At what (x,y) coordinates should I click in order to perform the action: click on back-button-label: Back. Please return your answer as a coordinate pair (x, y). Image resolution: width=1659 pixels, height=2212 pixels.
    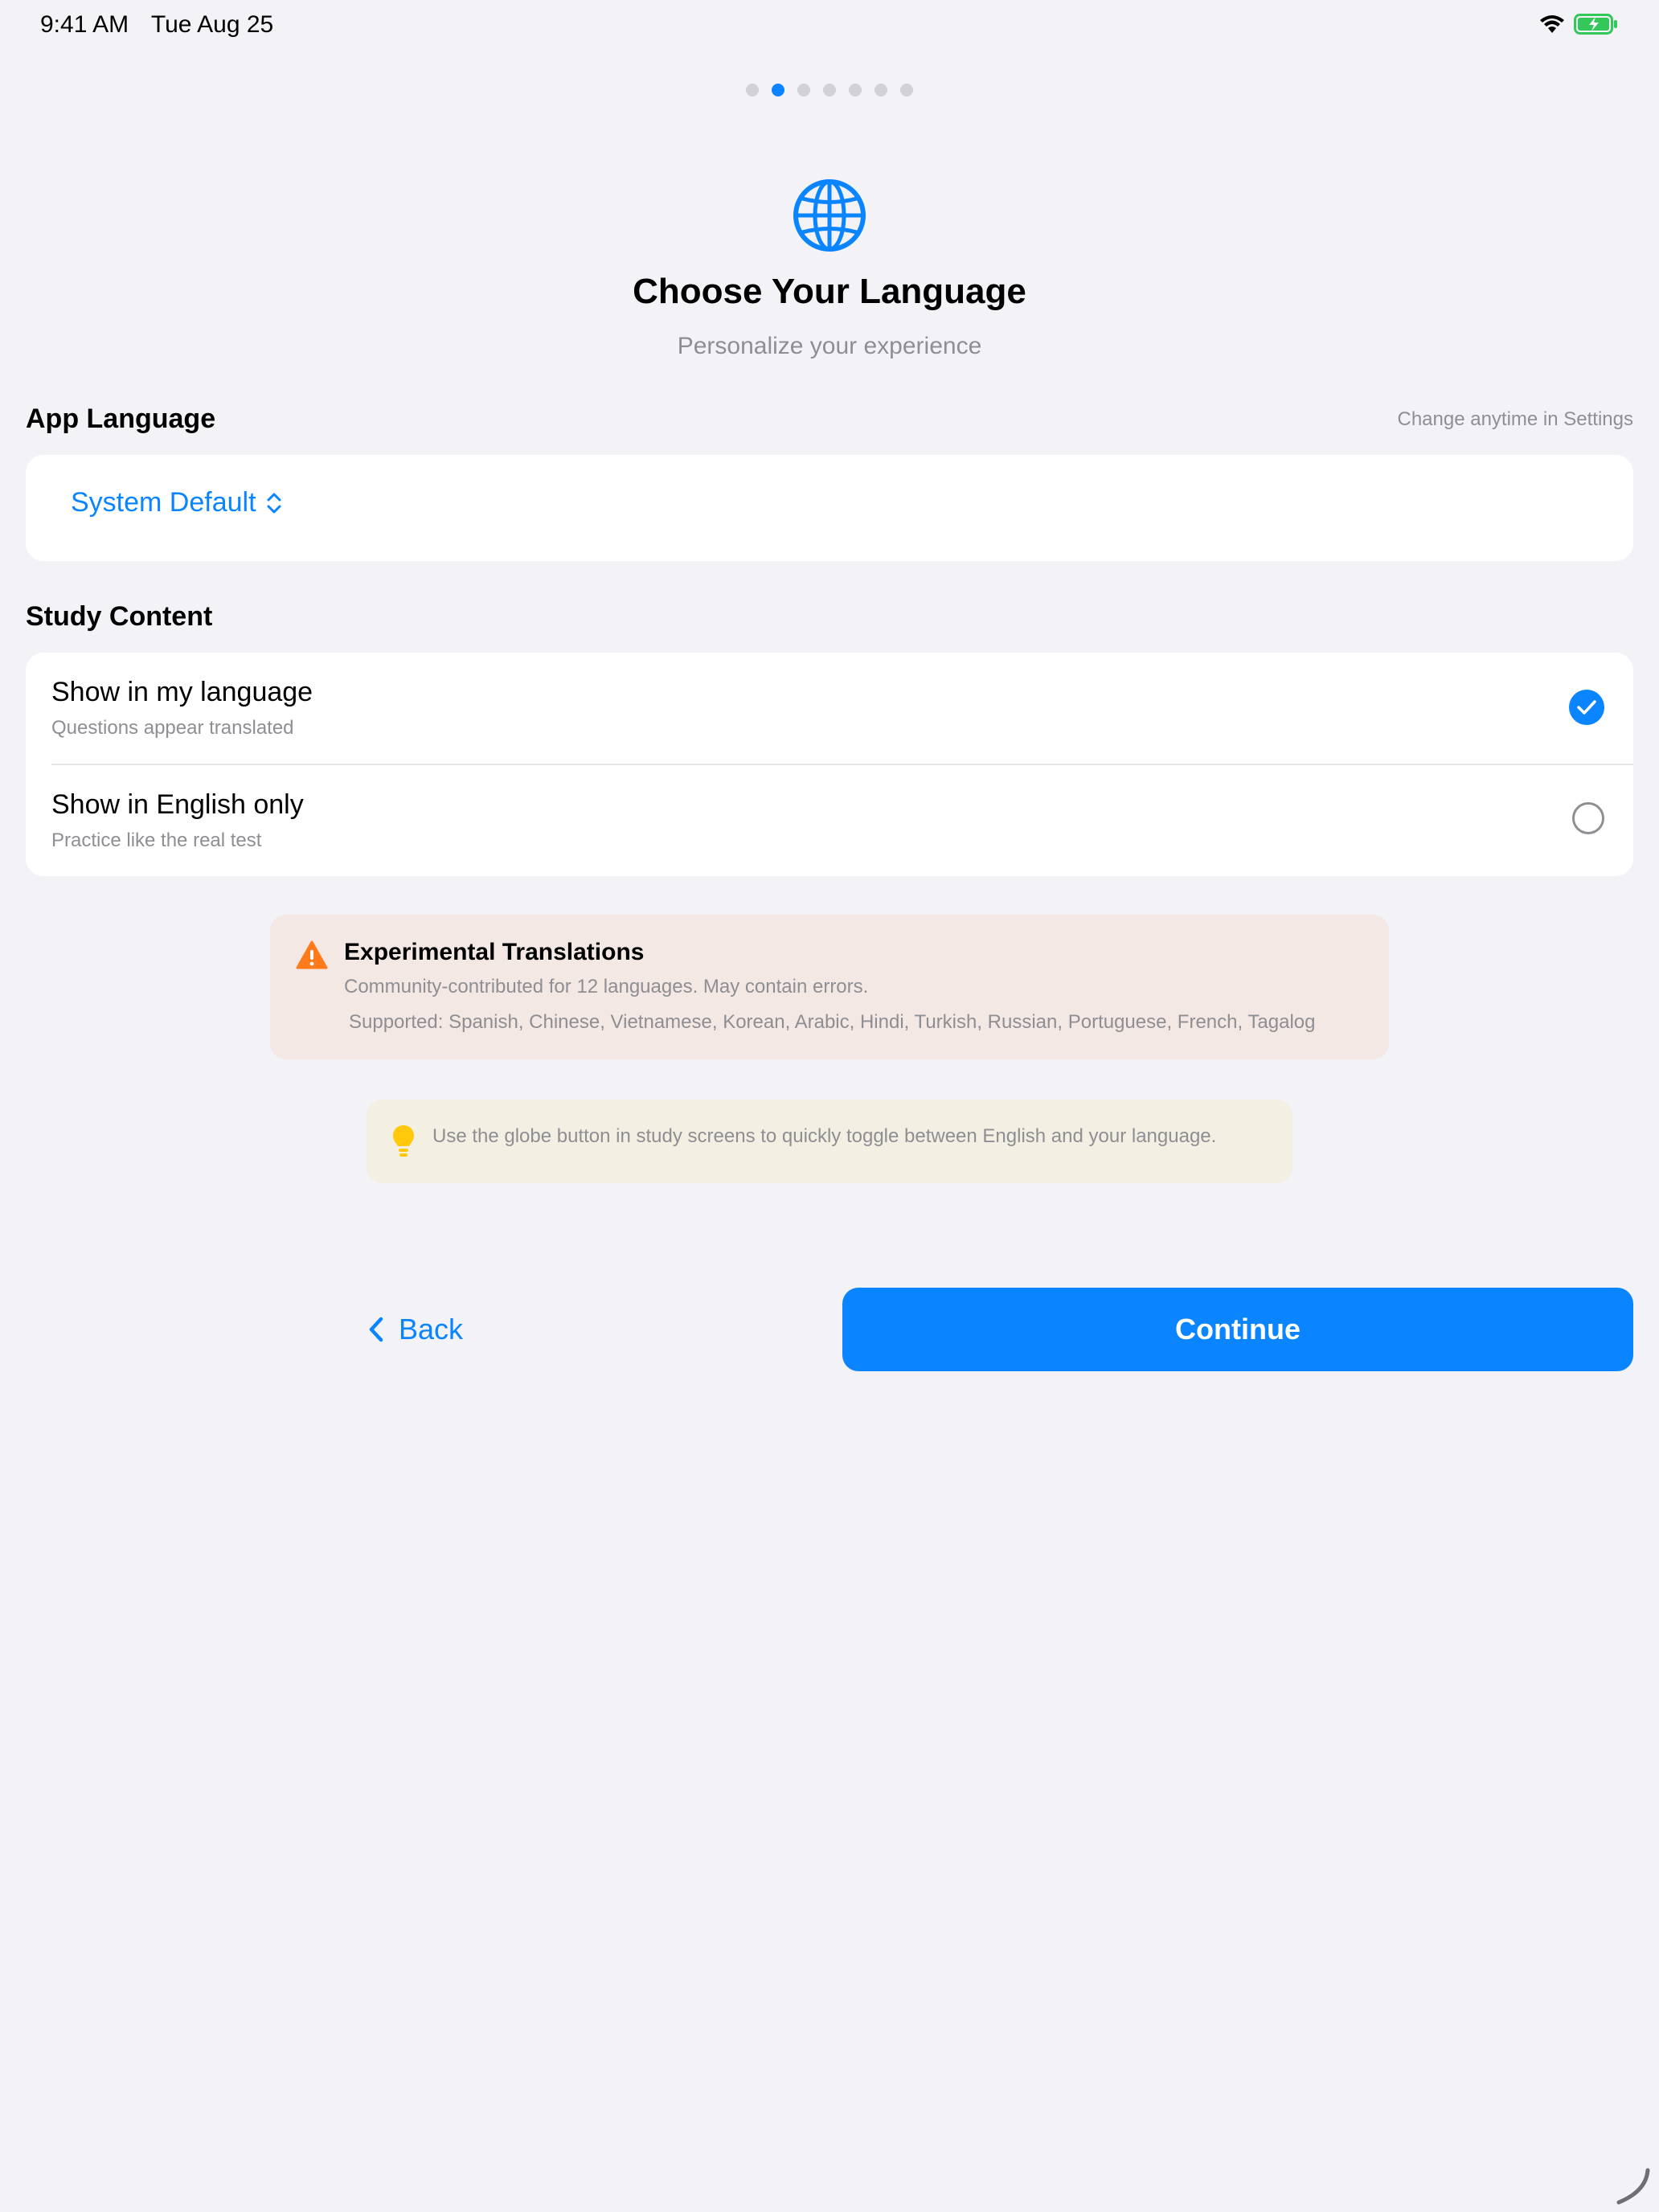
    Looking at the image, I should click on (432, 1329).